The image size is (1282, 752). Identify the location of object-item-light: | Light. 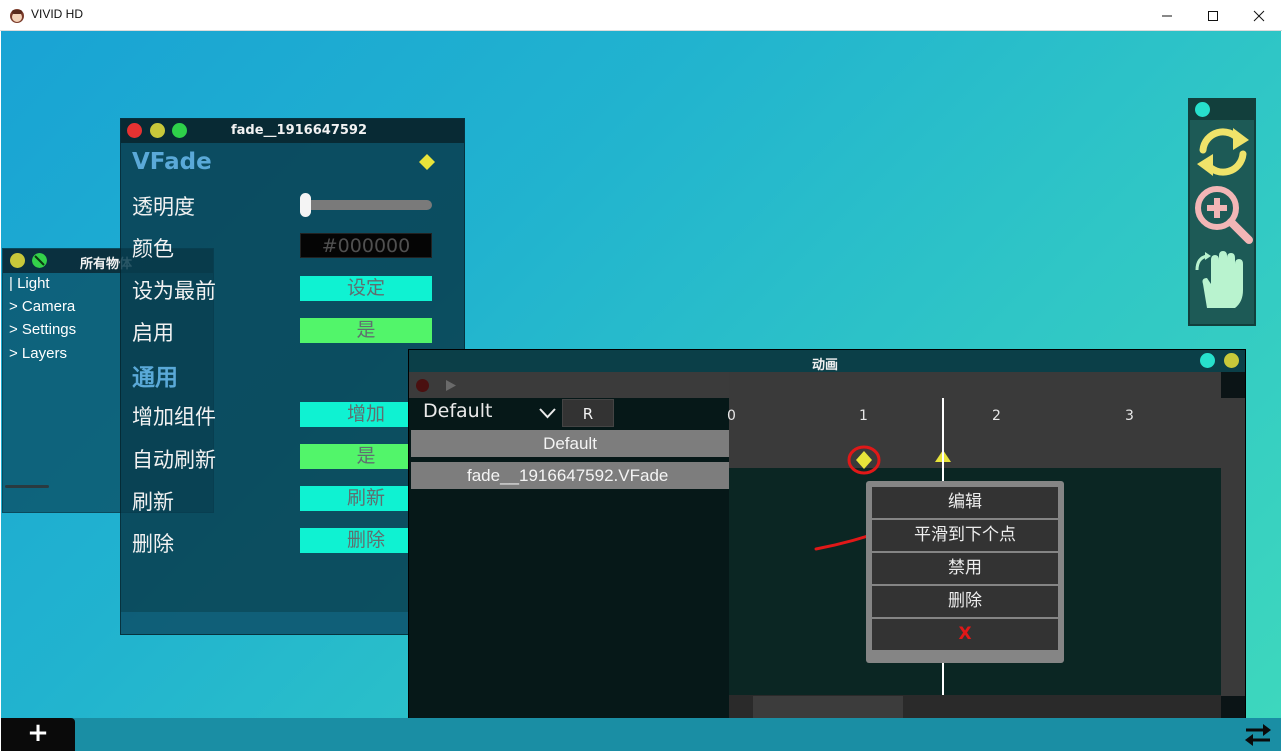
(29, 283).